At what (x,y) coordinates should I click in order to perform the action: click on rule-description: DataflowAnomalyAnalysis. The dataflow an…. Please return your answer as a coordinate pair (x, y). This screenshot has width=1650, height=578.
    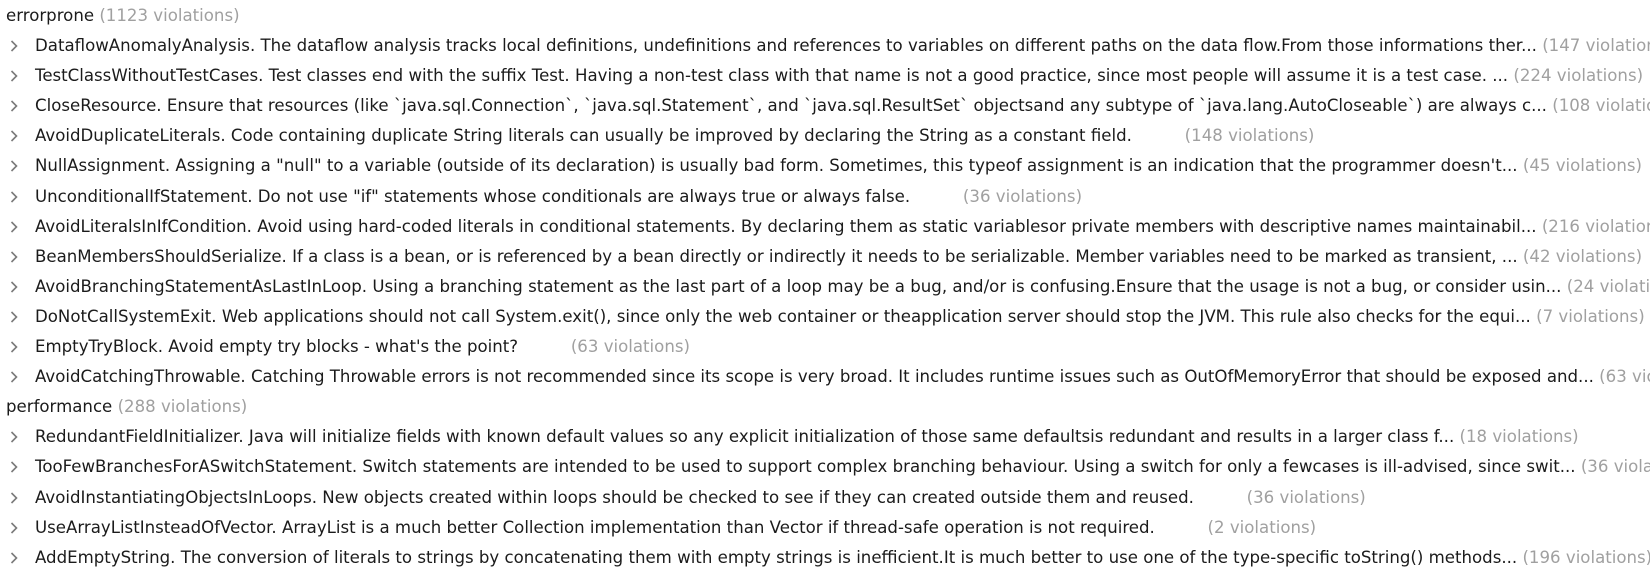
    Looking at the image, I should click on (786, 46).